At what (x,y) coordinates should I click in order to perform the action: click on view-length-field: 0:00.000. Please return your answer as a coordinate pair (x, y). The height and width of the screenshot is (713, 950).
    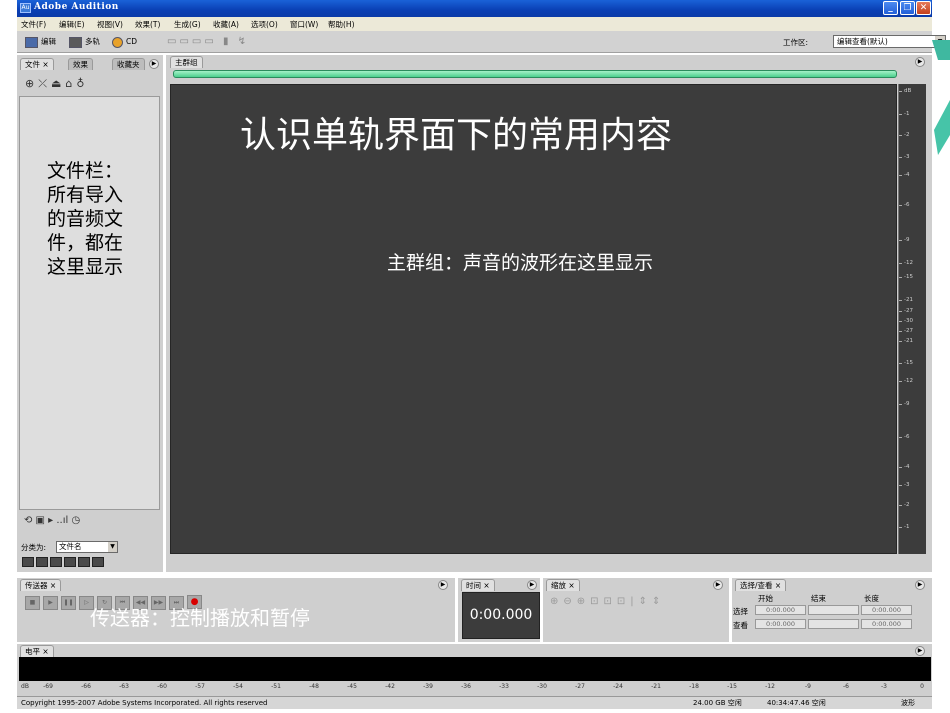
    Looking at the image, I should click on (886, 624).